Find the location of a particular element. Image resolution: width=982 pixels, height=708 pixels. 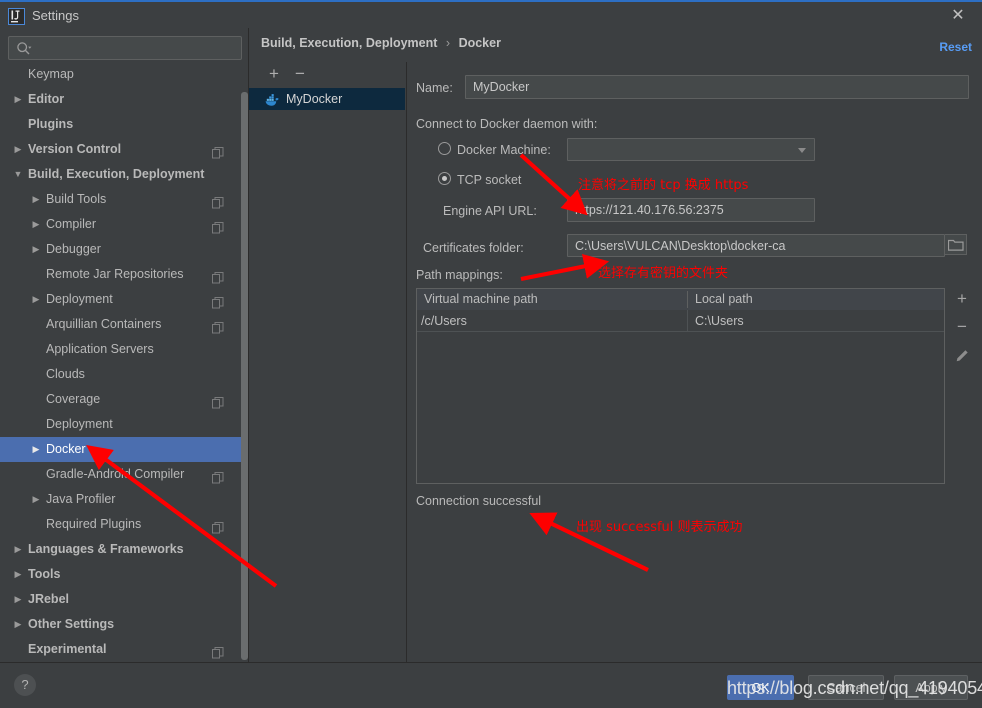

sidebar-item-keymap: Keymap is located at coordinates (124, 74).